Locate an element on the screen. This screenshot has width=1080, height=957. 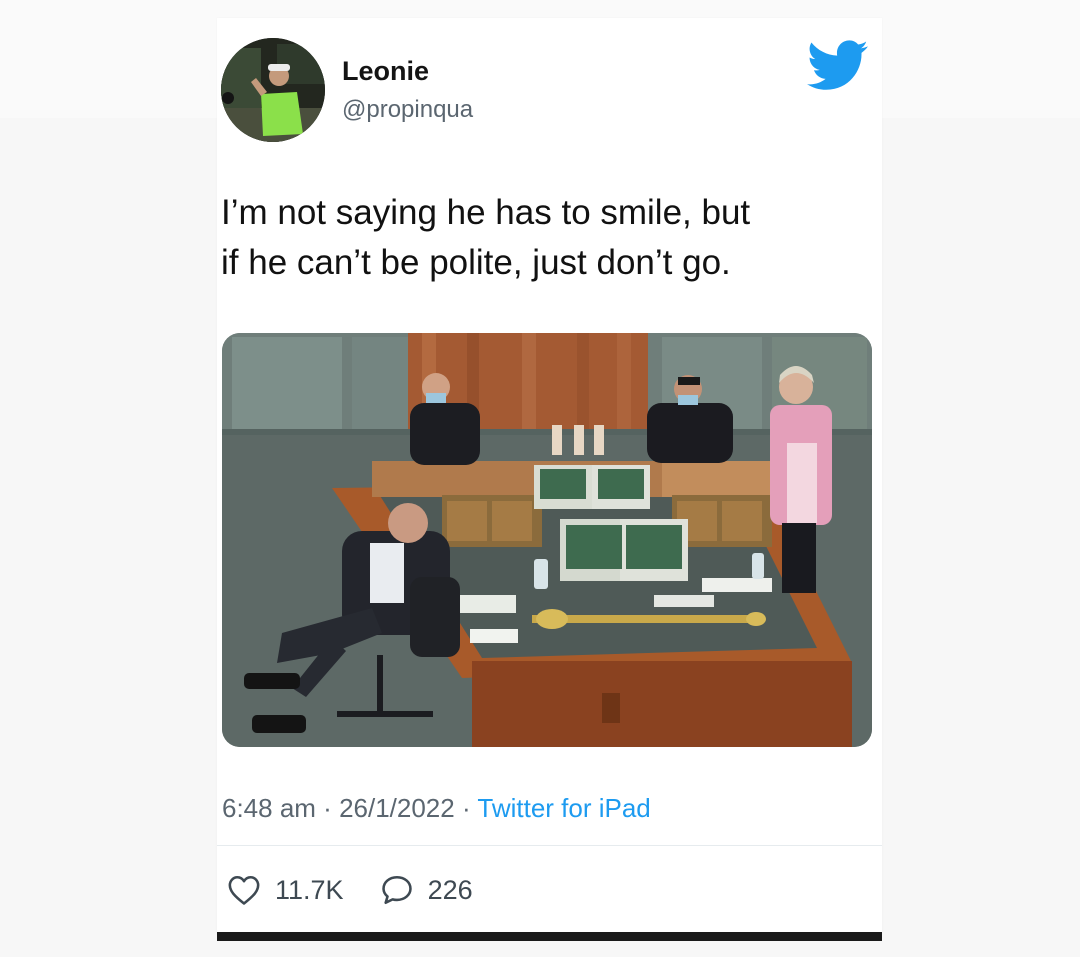
tweet-source-link: Twitter for iPad is located at coordinates (563, 808).